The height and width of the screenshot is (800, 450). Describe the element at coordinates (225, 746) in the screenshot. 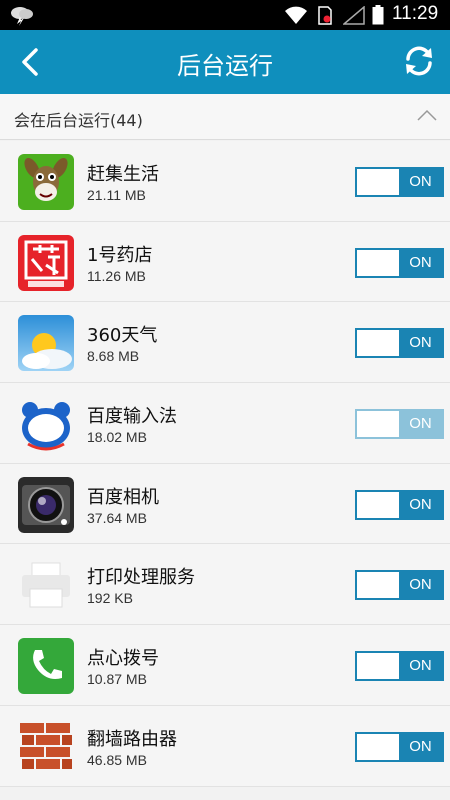

I see `list-item: 翻墙路由器 46.85 MB ON` at that location.